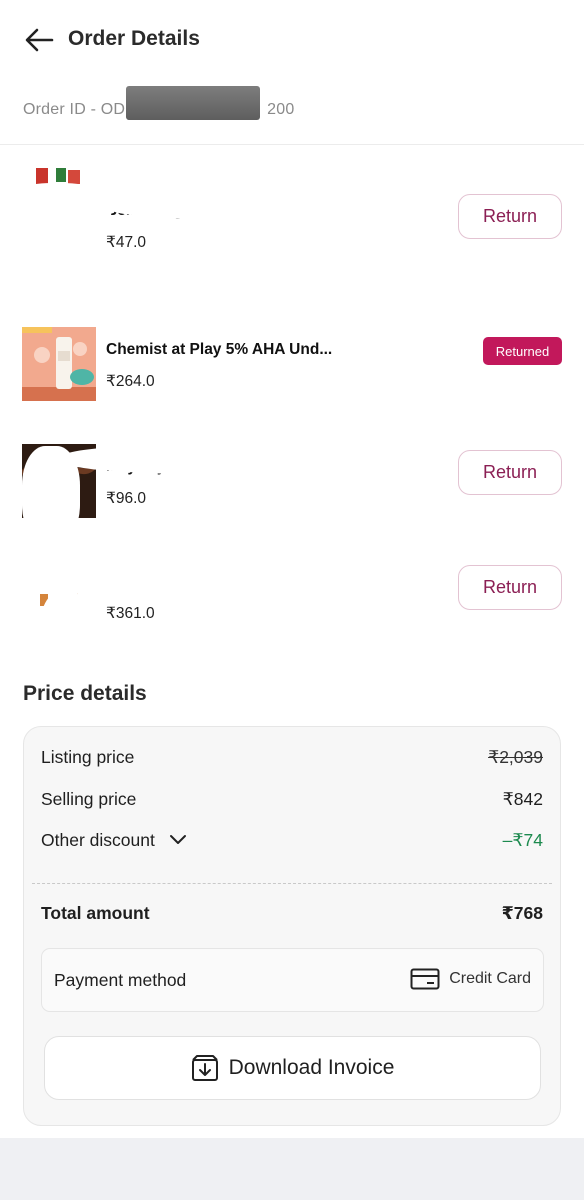  What do you see at coordinates (292, 235) in the screenshot?
I see `order-item: Bell Energy … ₹47.0 Return` at bounding box center [292, 235].